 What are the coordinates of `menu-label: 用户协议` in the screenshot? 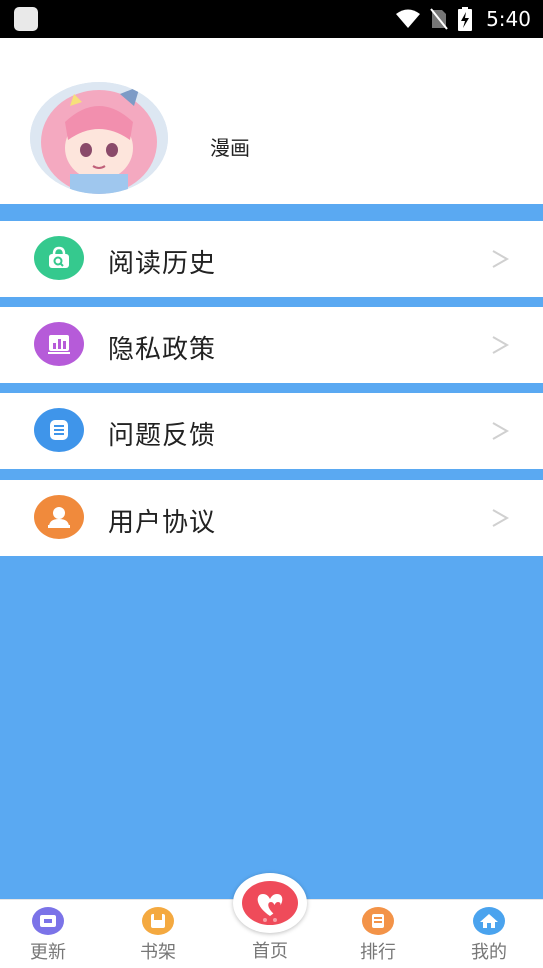 It's located at (162, 523).